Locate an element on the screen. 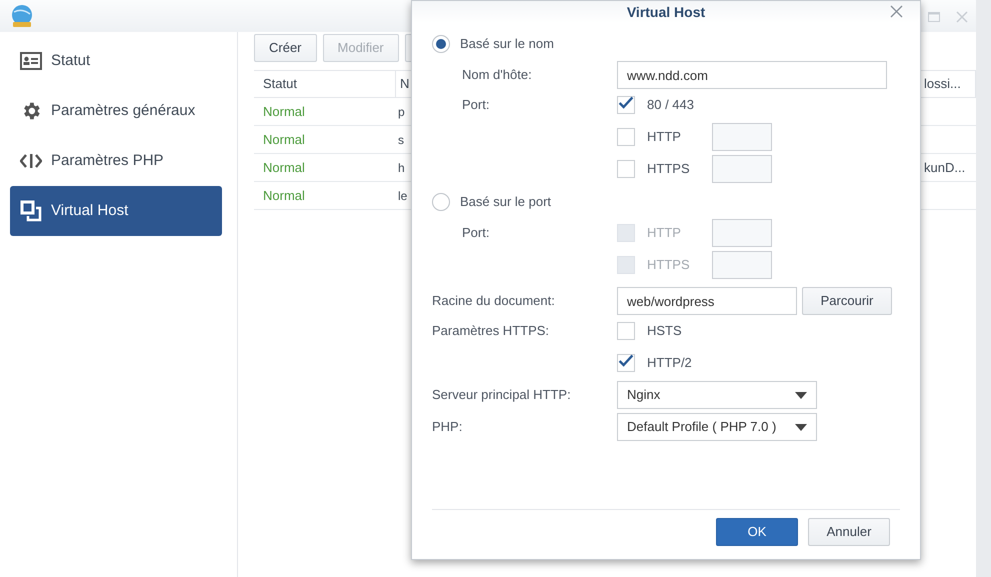 The height and width of the screenshot is (577, 991). field-label: PHP: is located at coordinates (448, 427).